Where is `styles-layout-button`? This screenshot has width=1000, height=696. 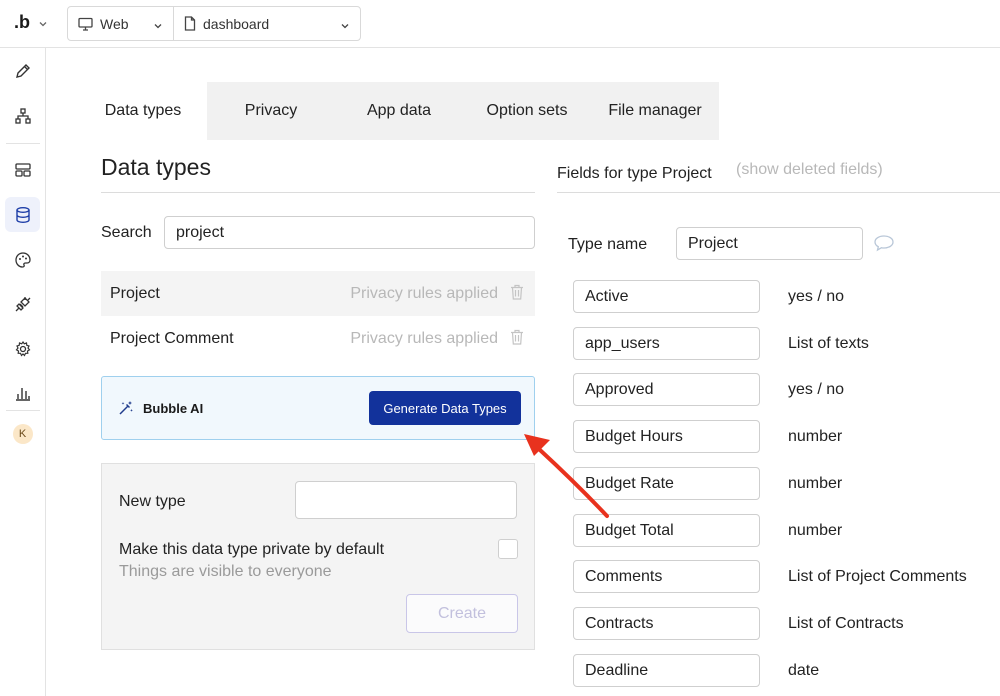
styles-layout-button is located at coordinates (22, 169).